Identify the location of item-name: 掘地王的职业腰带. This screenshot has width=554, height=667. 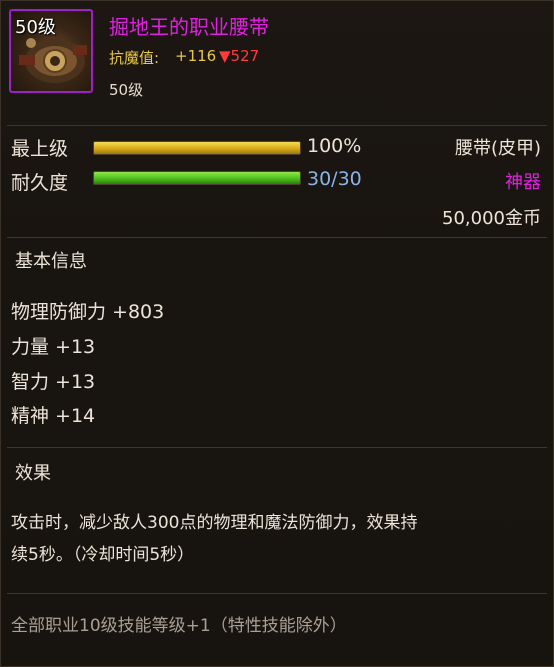
(189, 27).